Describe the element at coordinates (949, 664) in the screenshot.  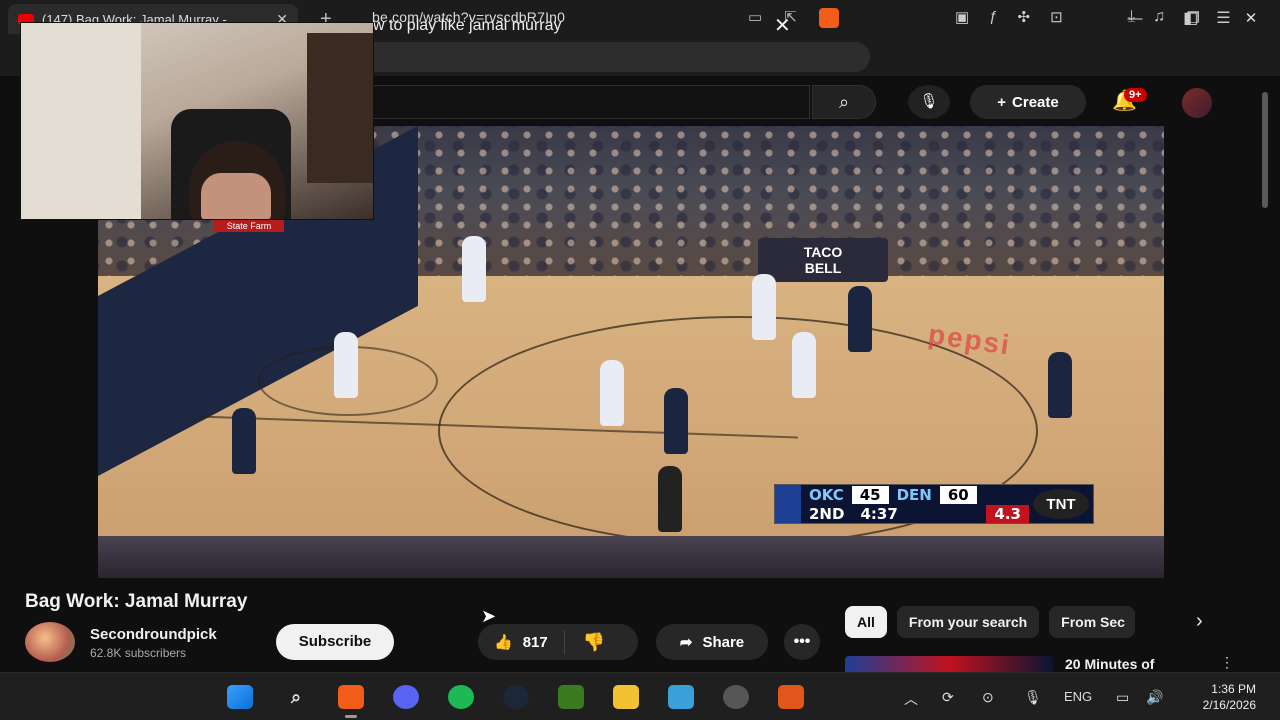
I see `recommendation-thumbnail` at that location.